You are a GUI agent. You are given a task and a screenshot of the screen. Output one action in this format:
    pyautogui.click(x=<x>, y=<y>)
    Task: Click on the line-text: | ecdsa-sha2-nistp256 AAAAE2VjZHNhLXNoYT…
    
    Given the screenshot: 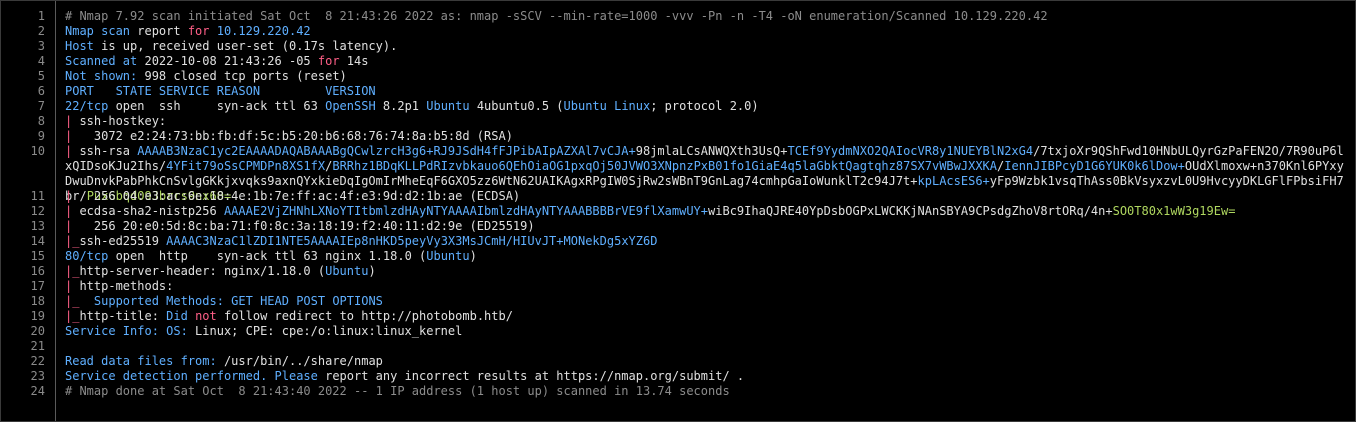 What is the action you would take?
    pyautogui.click(x=706, y=211)
    